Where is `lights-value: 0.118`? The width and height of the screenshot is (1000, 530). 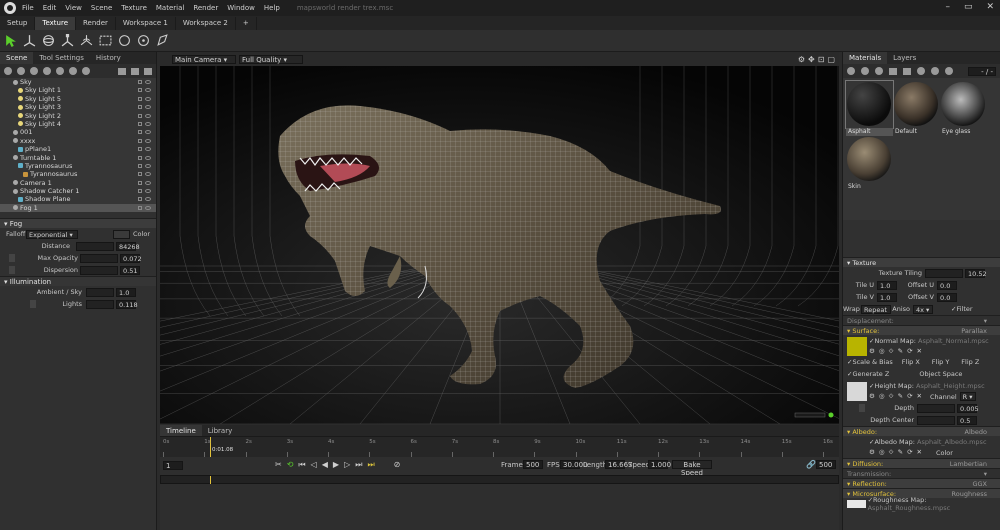 lights-value: 0.118 is located at coordinates (127, 304).